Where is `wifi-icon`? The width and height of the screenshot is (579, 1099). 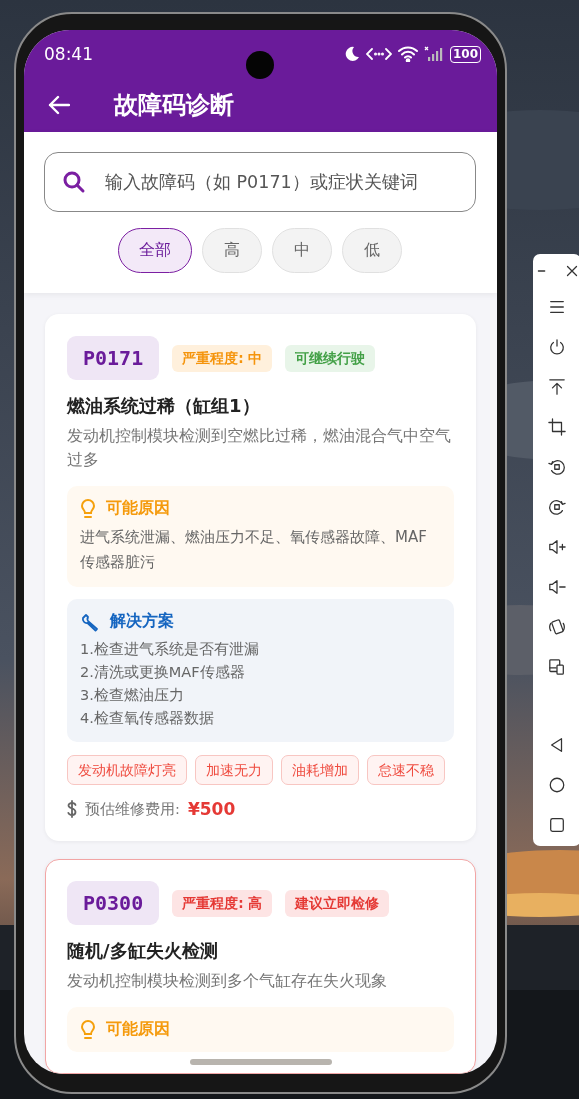
wifi-icon is located at coordinates (407, 54).